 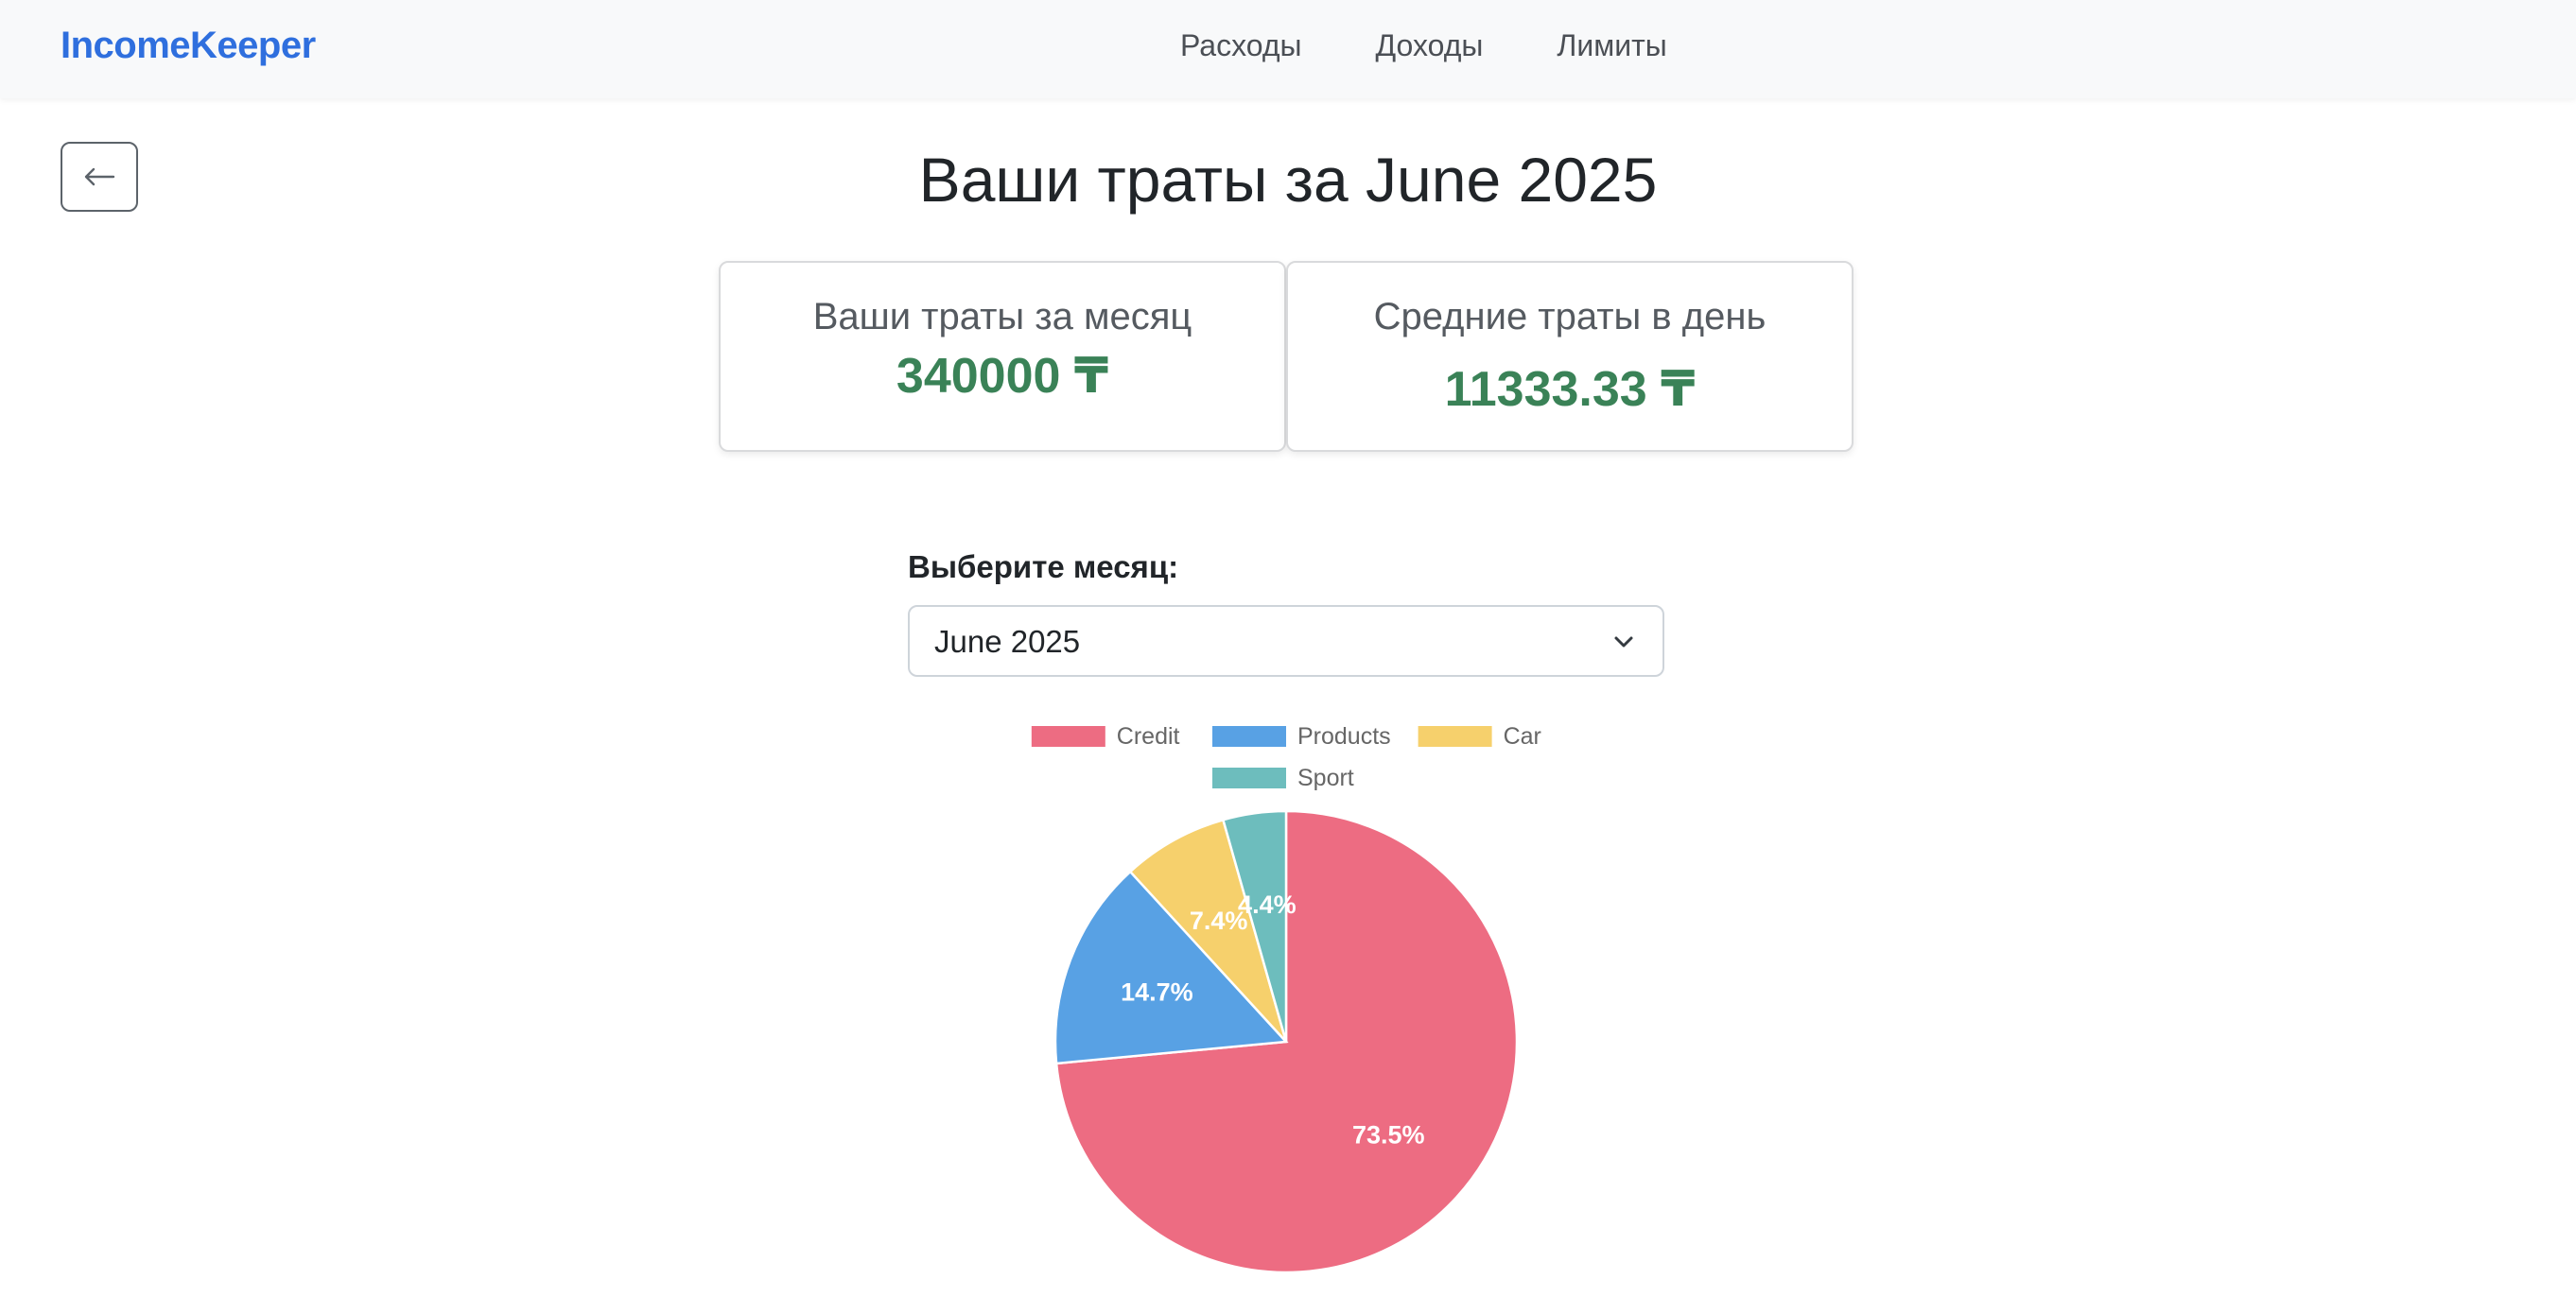 What do you see at coordinates (1003, 376) in the screenshot?
I see `monthly-expenses-value: 340000 ₸` at bounding box center [1003, 376].